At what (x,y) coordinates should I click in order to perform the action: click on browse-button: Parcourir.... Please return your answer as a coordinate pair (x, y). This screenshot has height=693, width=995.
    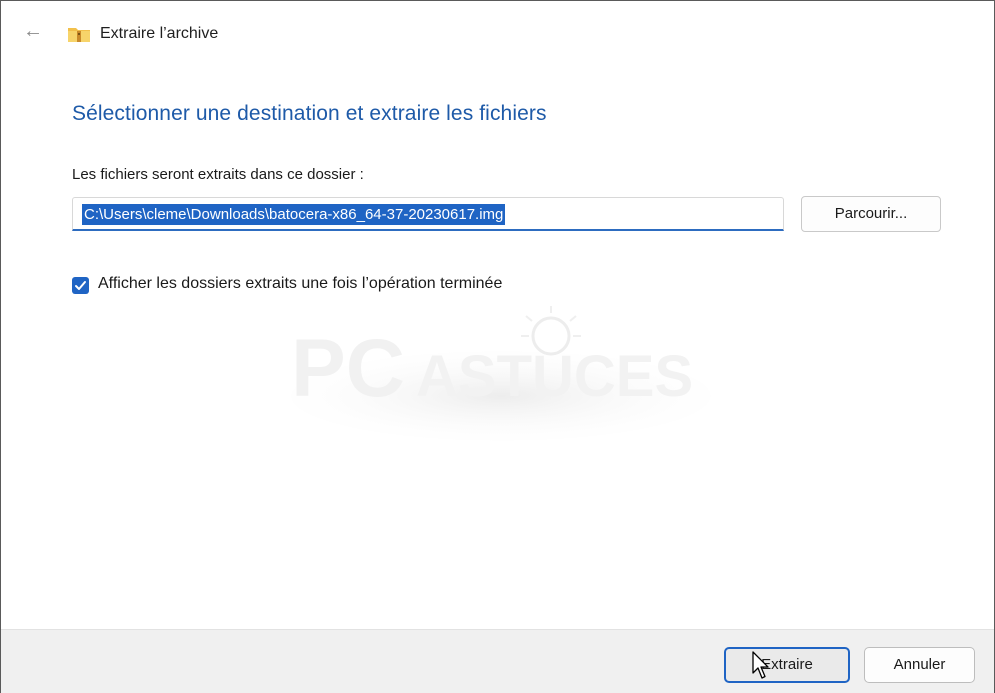
    Looking at the image, I should click on (871, 214).